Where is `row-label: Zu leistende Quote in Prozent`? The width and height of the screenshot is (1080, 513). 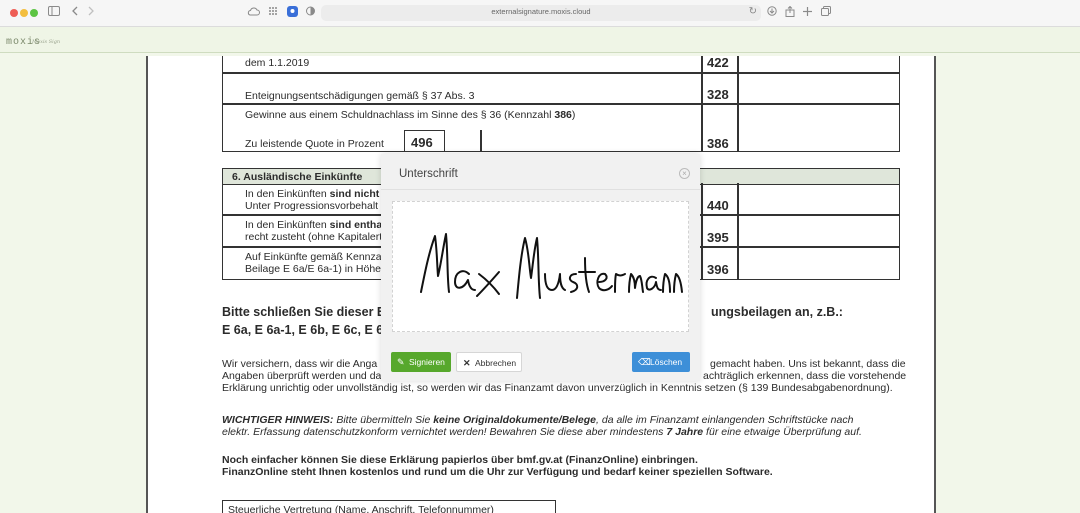
row-label: Zu leistende Quote in Prozent is located at coordinates (314, 144).